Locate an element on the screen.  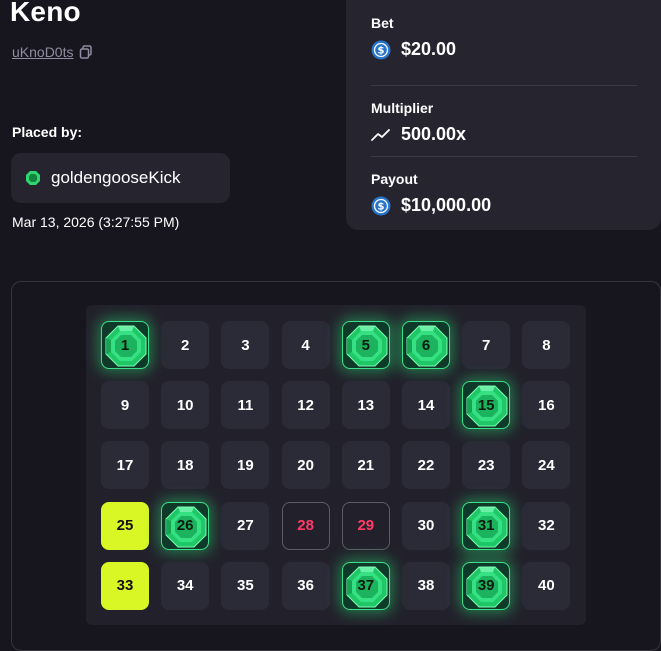
keno-tile-33: 33 is located at coordinates (125, 585).